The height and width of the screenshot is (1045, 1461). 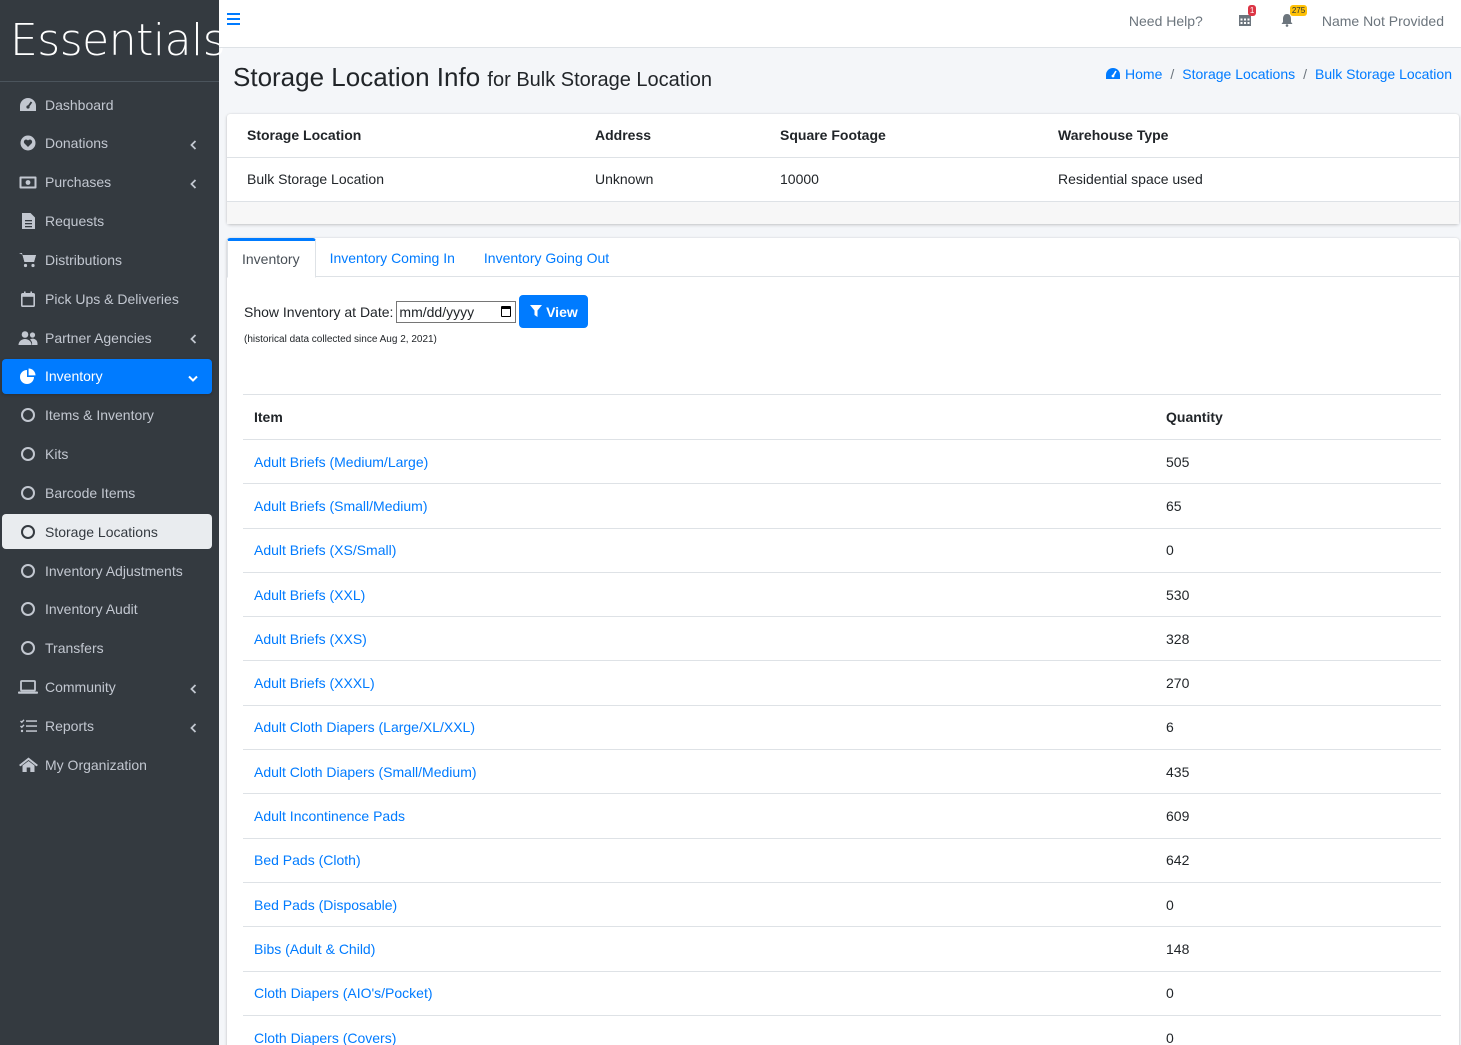 What do you see at coordinates (1298, 816) in the screenshot?
I see `item-quantity: 609` at bounding box center [1298, 816].